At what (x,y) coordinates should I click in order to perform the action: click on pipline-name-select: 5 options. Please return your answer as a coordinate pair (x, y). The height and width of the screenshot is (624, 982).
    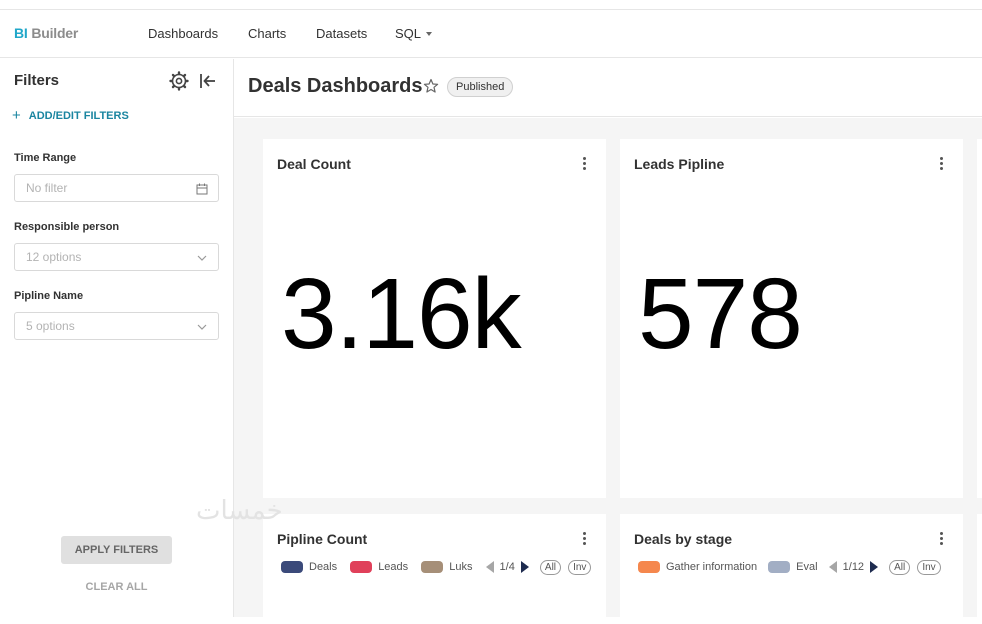
    Looking at the image, I should click on (116, 326).